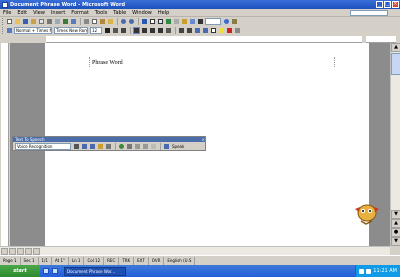  Describe the element at coordinates (379, 4) in the screenshot. I see `minimize-button: _` at that location.